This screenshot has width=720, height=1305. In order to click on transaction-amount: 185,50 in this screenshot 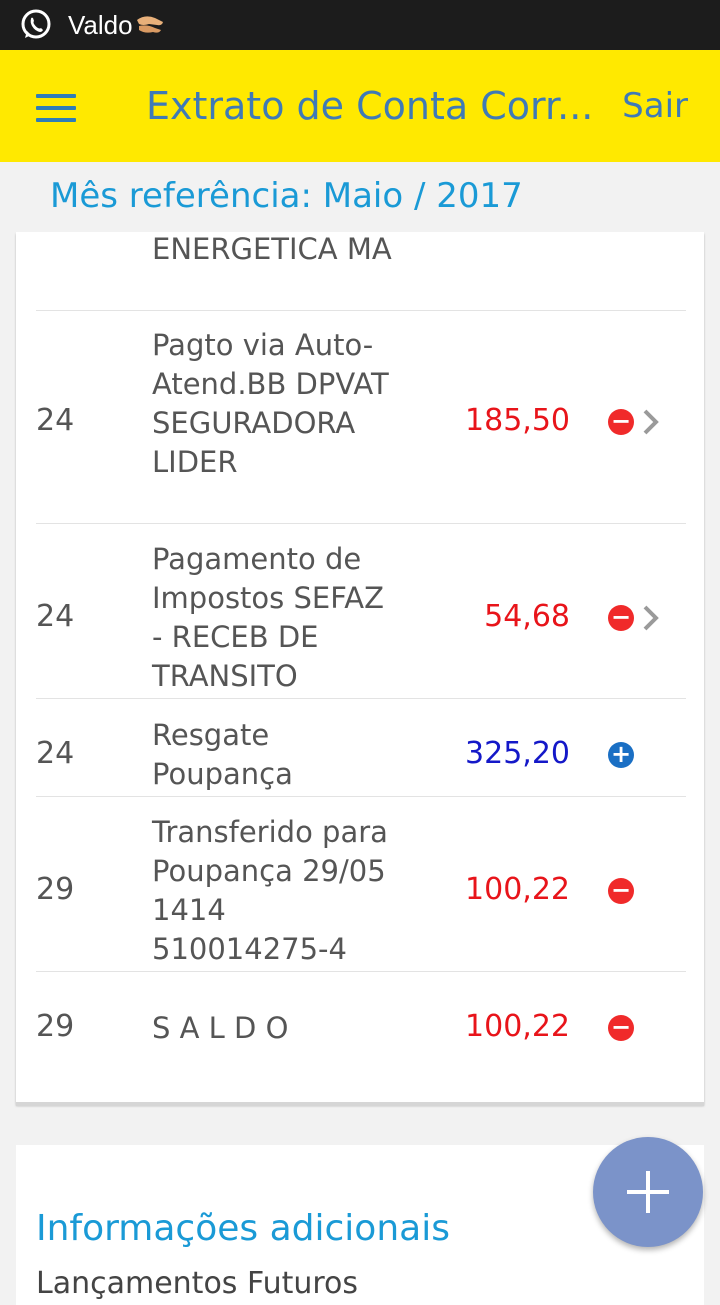, I will do `click(517, 420)`.